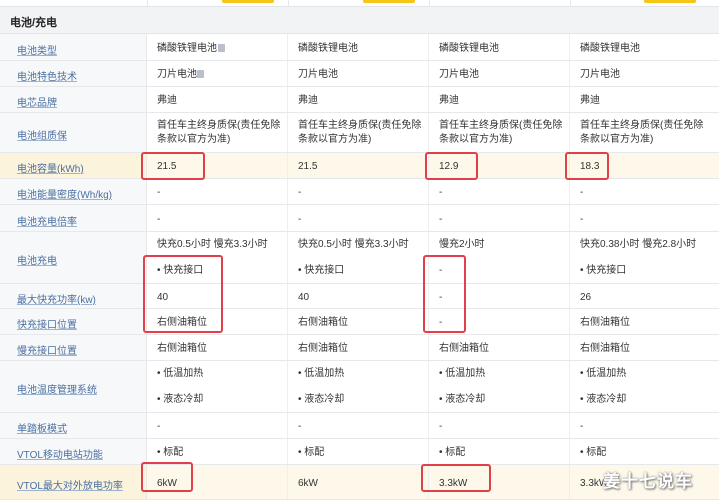  What do you see at coordinates (73, 47) in the screenshot?
I see `row-label: 电池类型` at bounding box center [73, 47].